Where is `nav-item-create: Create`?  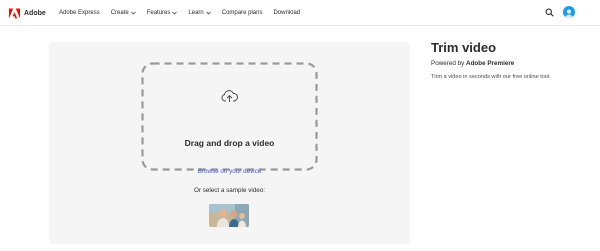 nav-item-create: Create is located at coordinates (123, 13).